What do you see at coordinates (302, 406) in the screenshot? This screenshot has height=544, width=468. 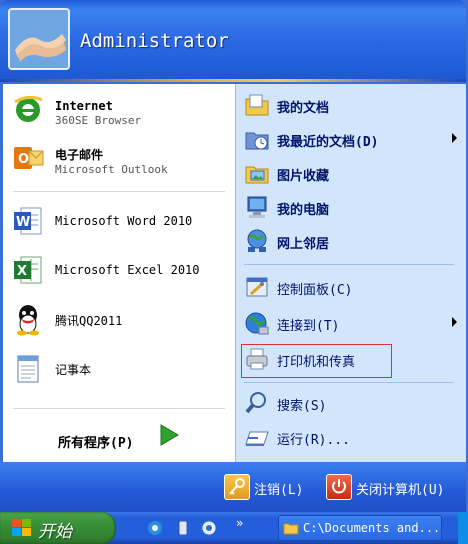 I see `place-label: 搜索(S)` at bounding box center [302, 406].